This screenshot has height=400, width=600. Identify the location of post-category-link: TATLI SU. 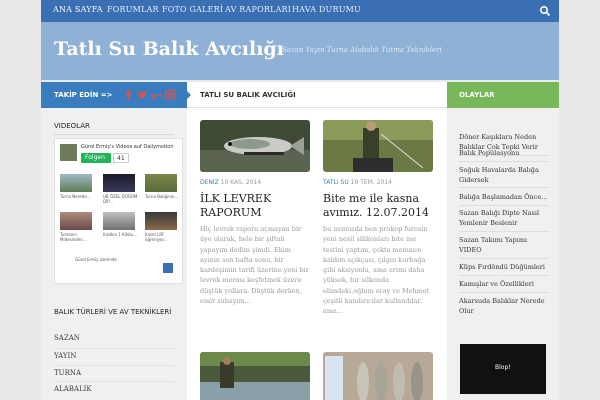
(336, 182).